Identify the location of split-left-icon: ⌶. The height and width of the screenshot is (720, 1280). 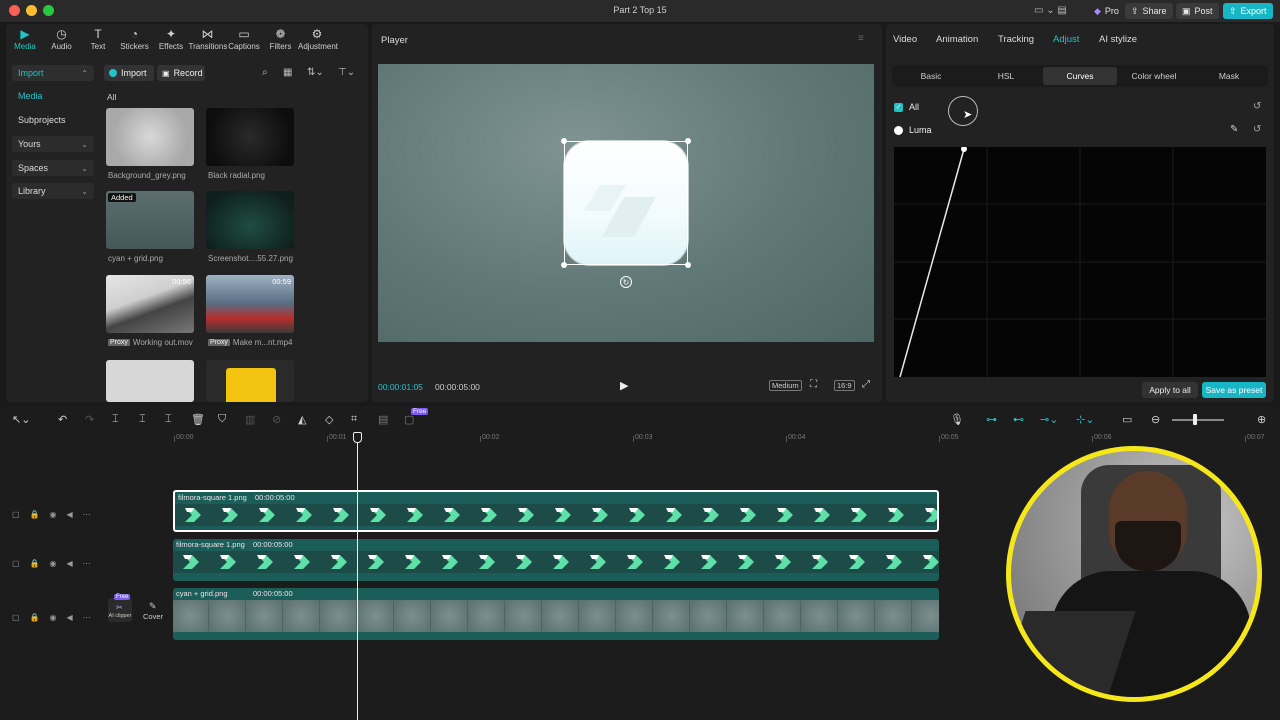
(142, 419).